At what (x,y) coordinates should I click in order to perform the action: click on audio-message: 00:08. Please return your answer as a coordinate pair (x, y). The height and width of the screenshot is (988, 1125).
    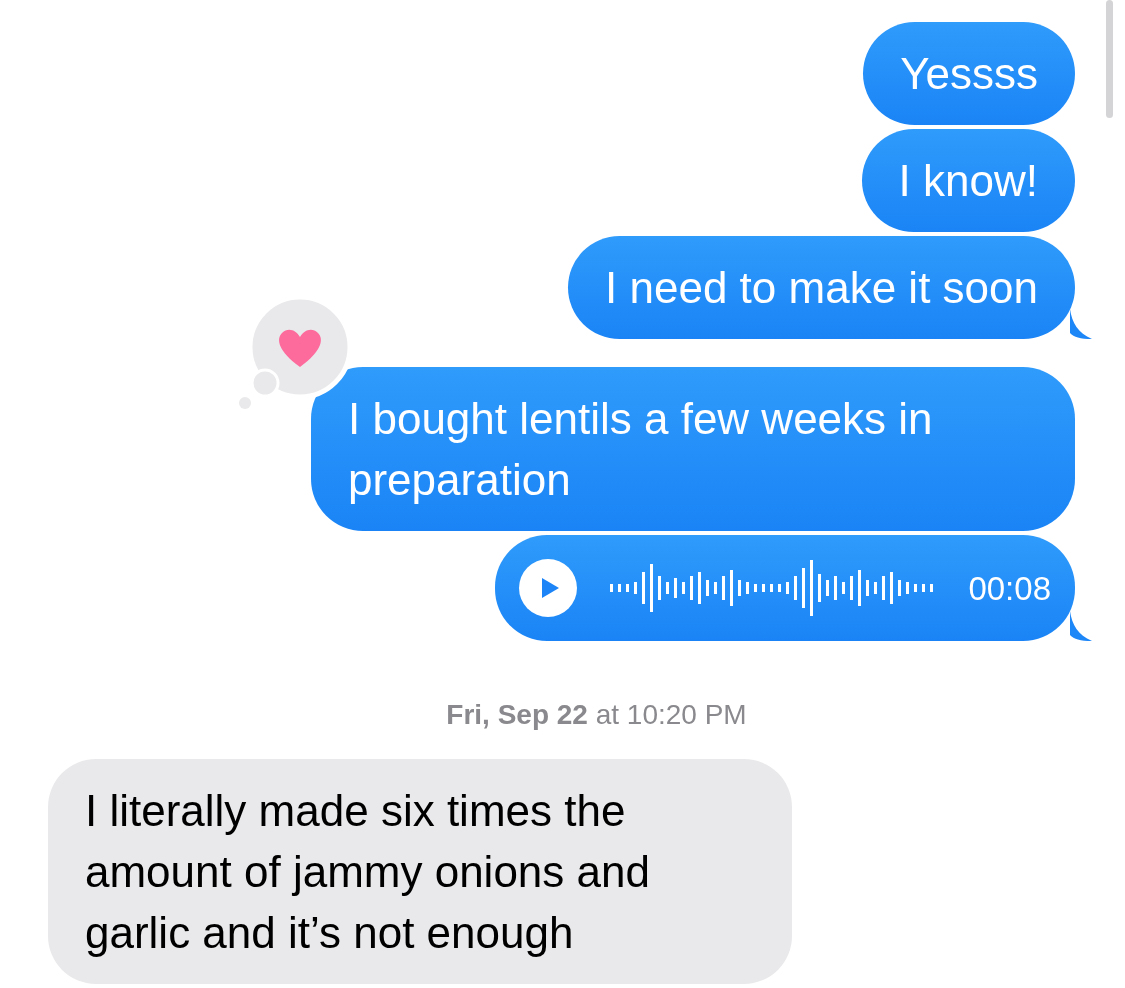
    Looking at the image, I should click on (785, 588).